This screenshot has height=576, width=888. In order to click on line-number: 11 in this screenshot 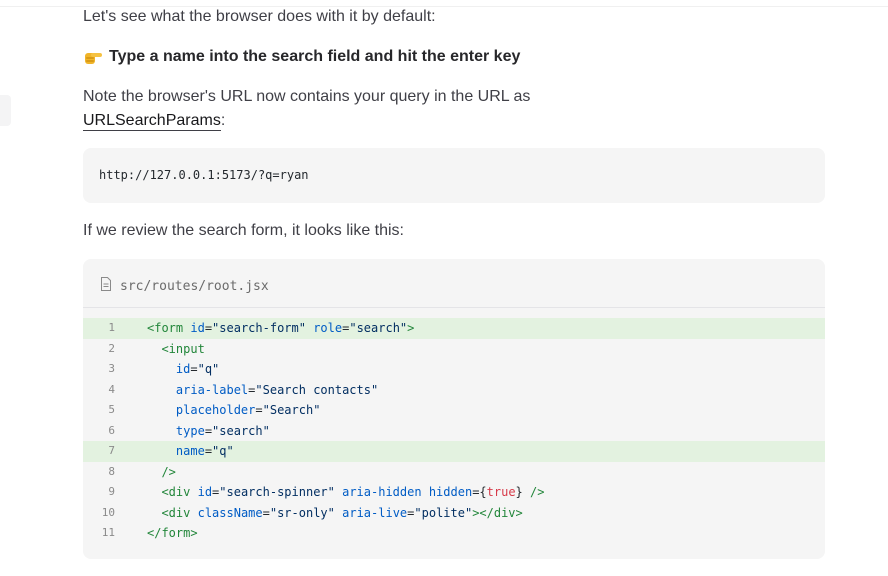, I will do `click(108, 532)`.